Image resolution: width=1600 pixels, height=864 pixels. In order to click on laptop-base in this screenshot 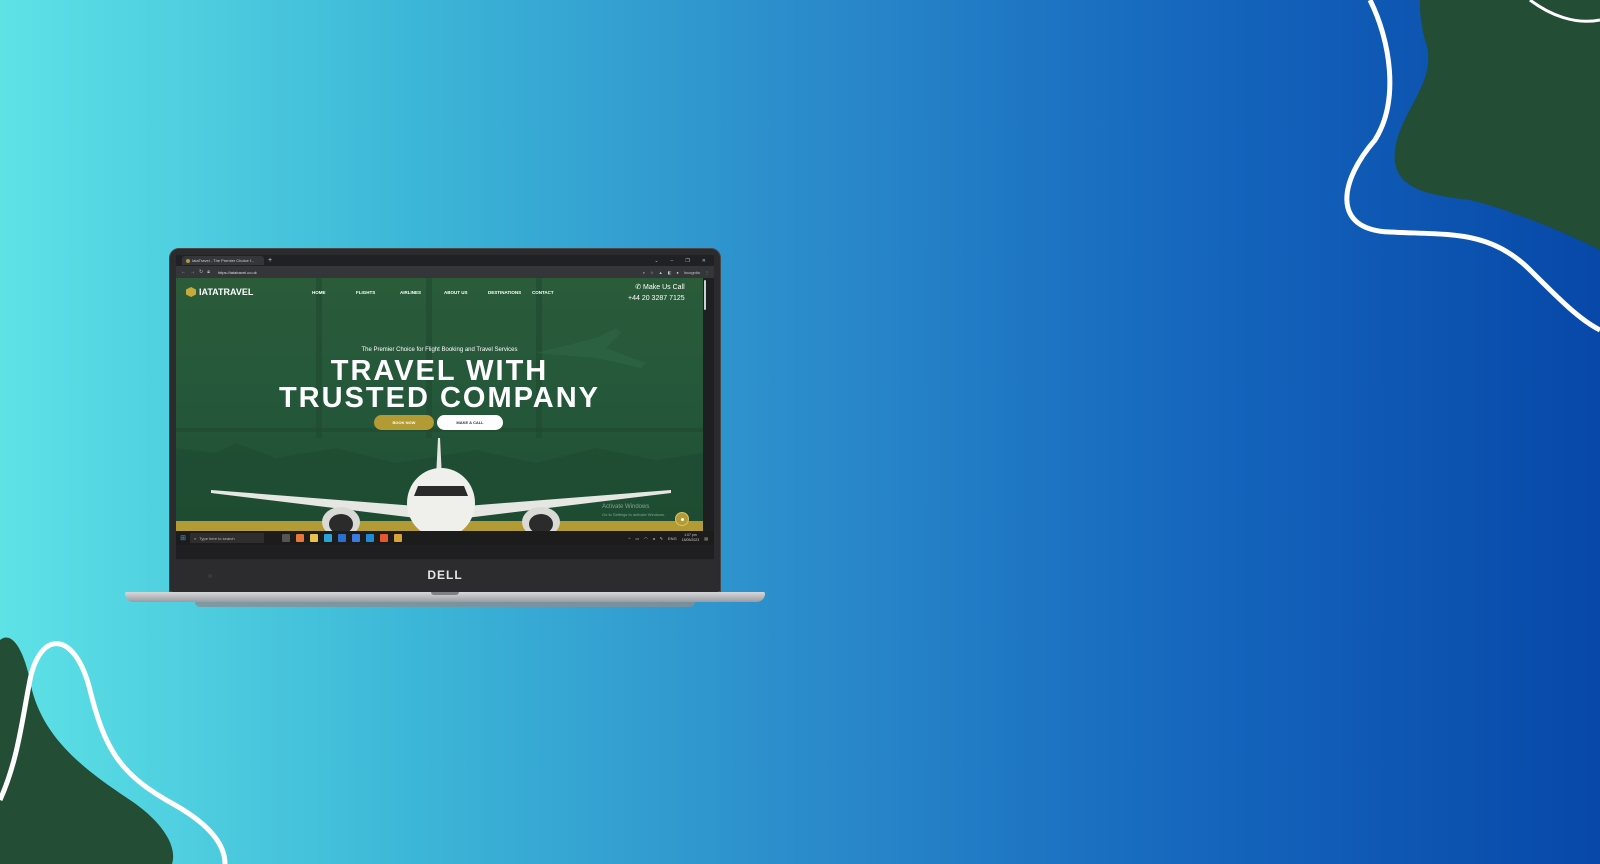, I will do `click(445, 597)`.